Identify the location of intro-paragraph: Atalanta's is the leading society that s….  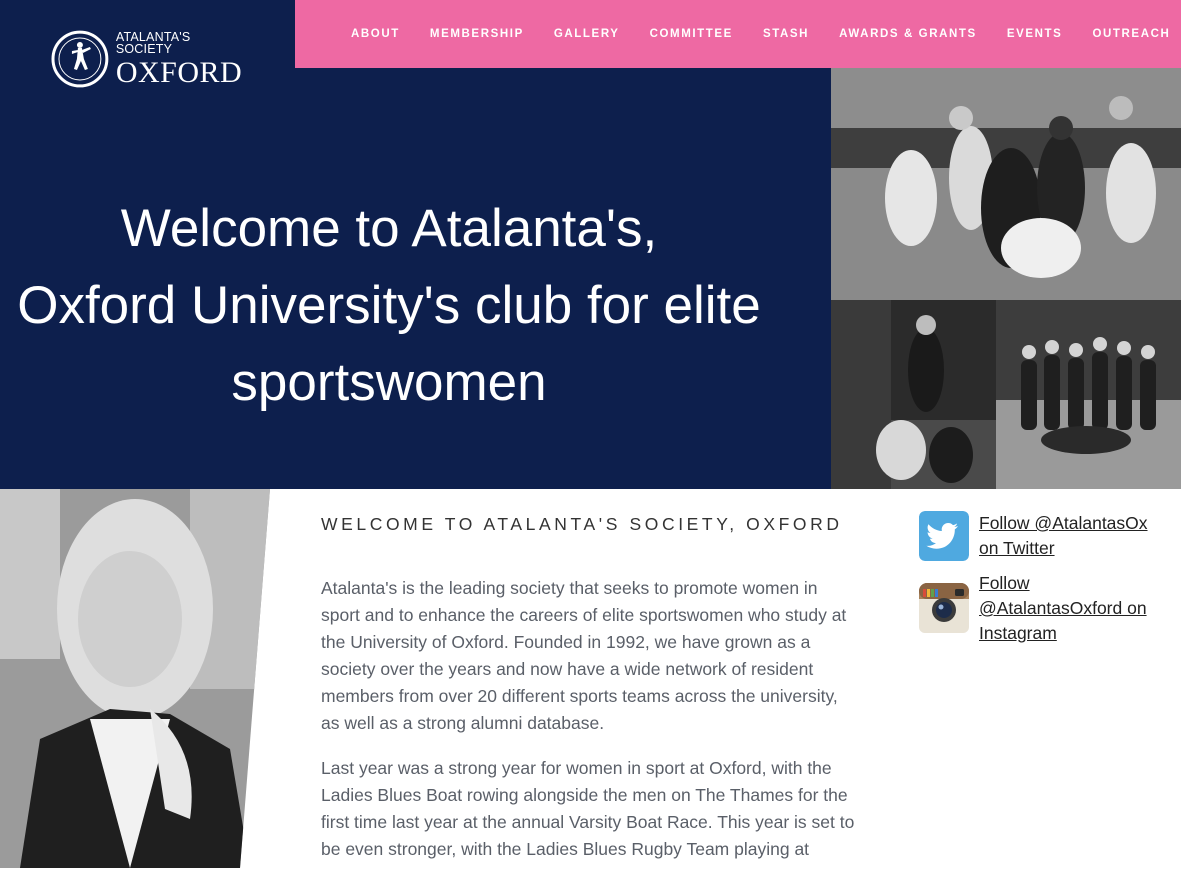
(584, 655).